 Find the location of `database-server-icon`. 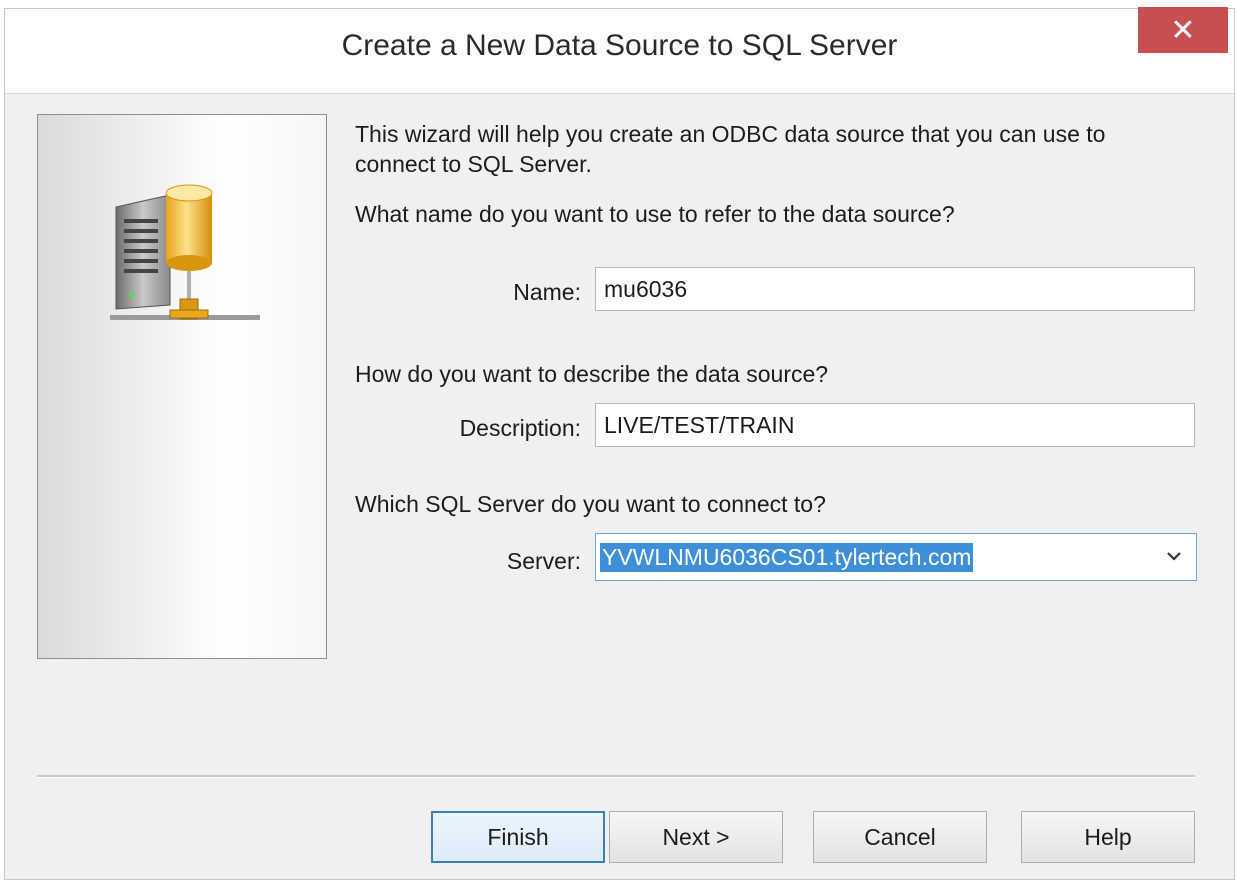

database-server-icon is located at coordinates (185, 252).